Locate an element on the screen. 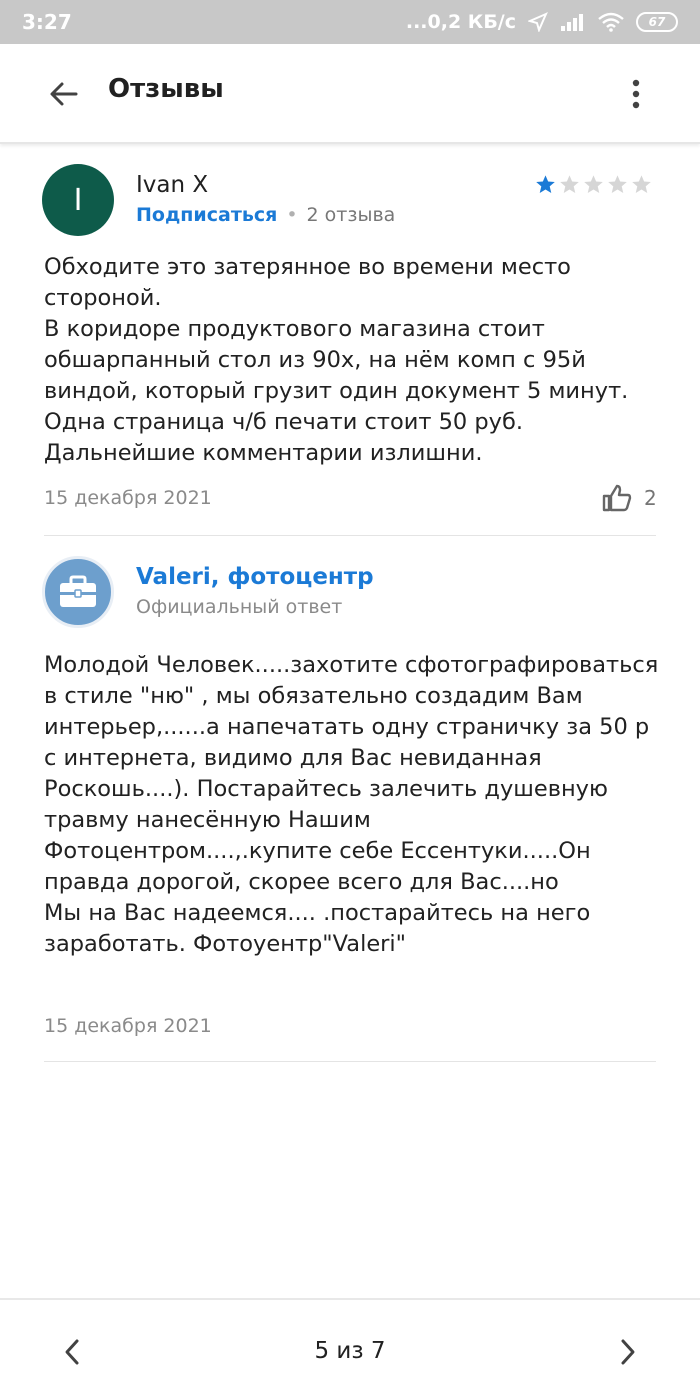 Image resolution: width=700 pixels, height=1400 pixels. rating-stars is located at coordinates (593, 184).